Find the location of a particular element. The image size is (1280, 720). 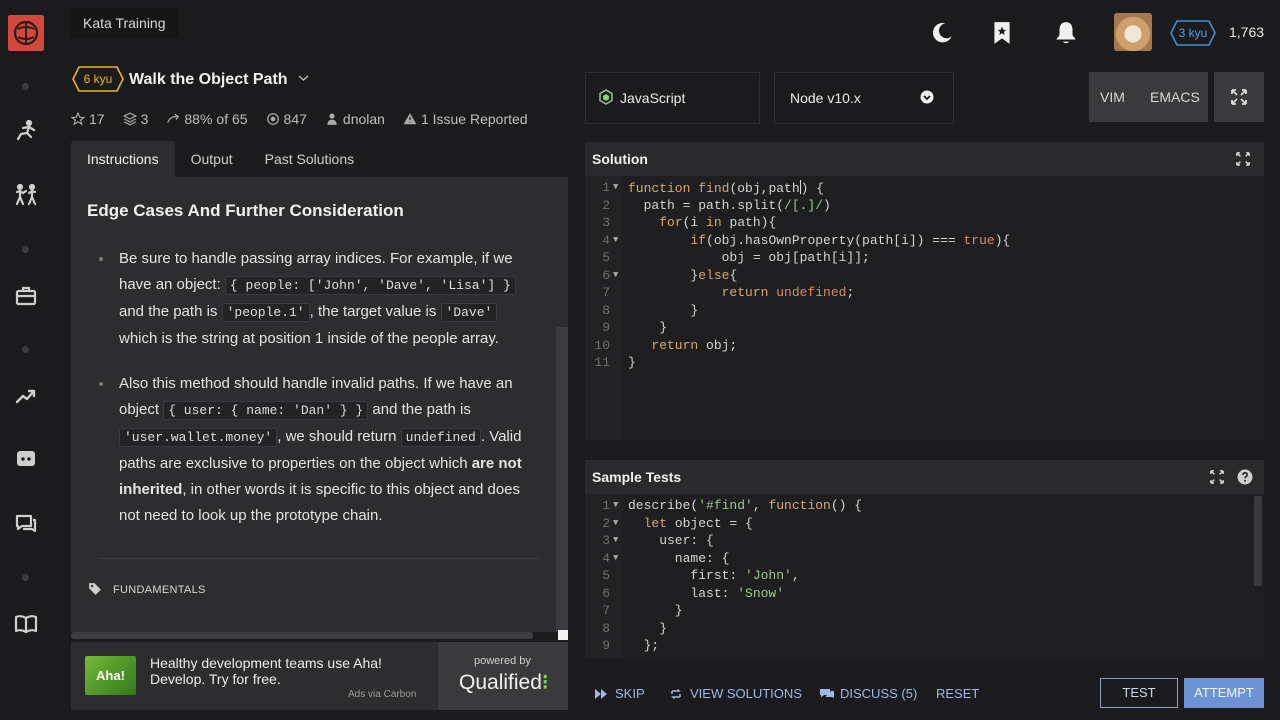

fullscreen-icon is located at coordinates (1239, 97).